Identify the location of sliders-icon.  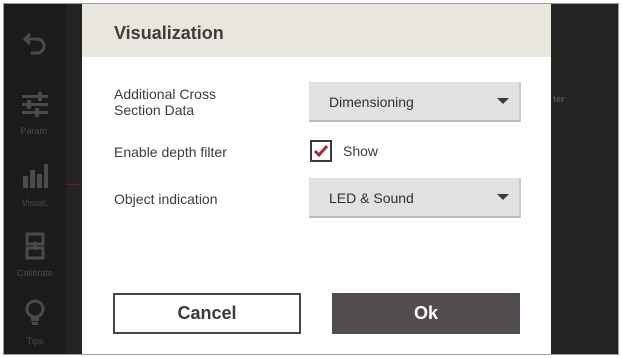
(35, 104).